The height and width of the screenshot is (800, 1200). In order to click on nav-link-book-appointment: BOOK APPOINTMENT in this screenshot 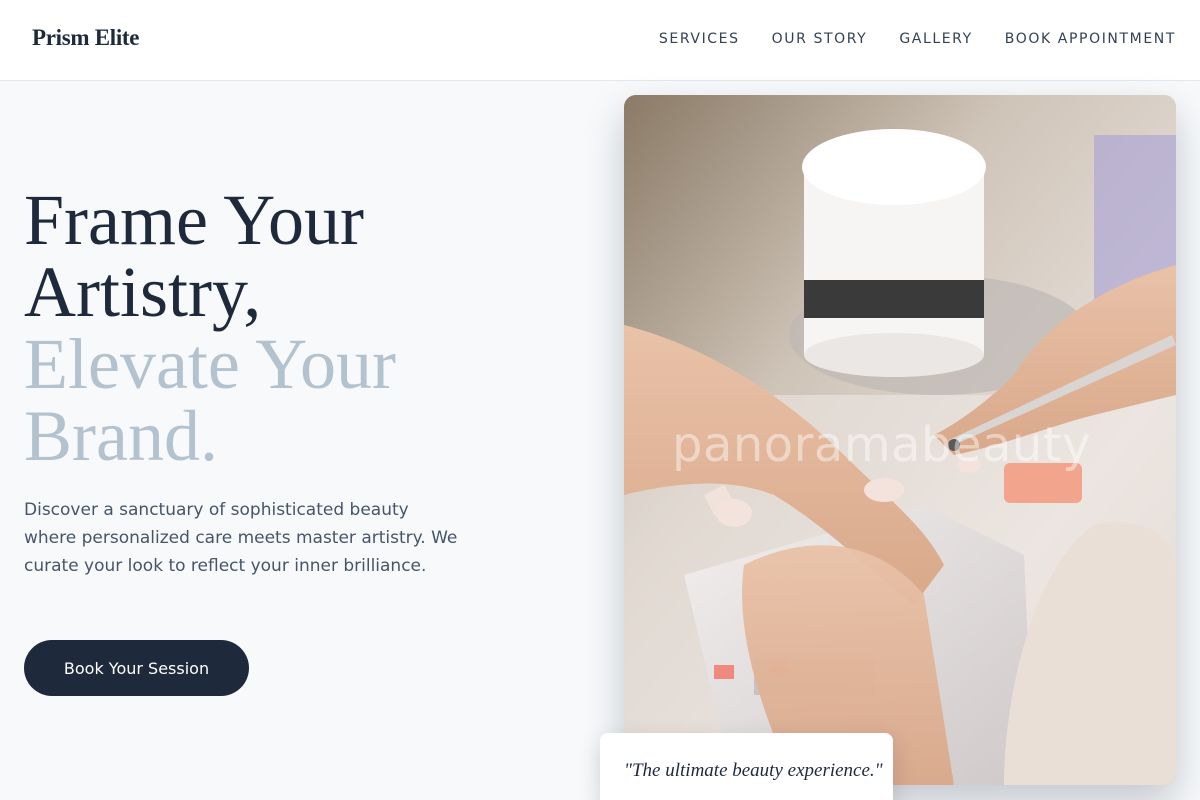, I will do `click(1090, 39)`.